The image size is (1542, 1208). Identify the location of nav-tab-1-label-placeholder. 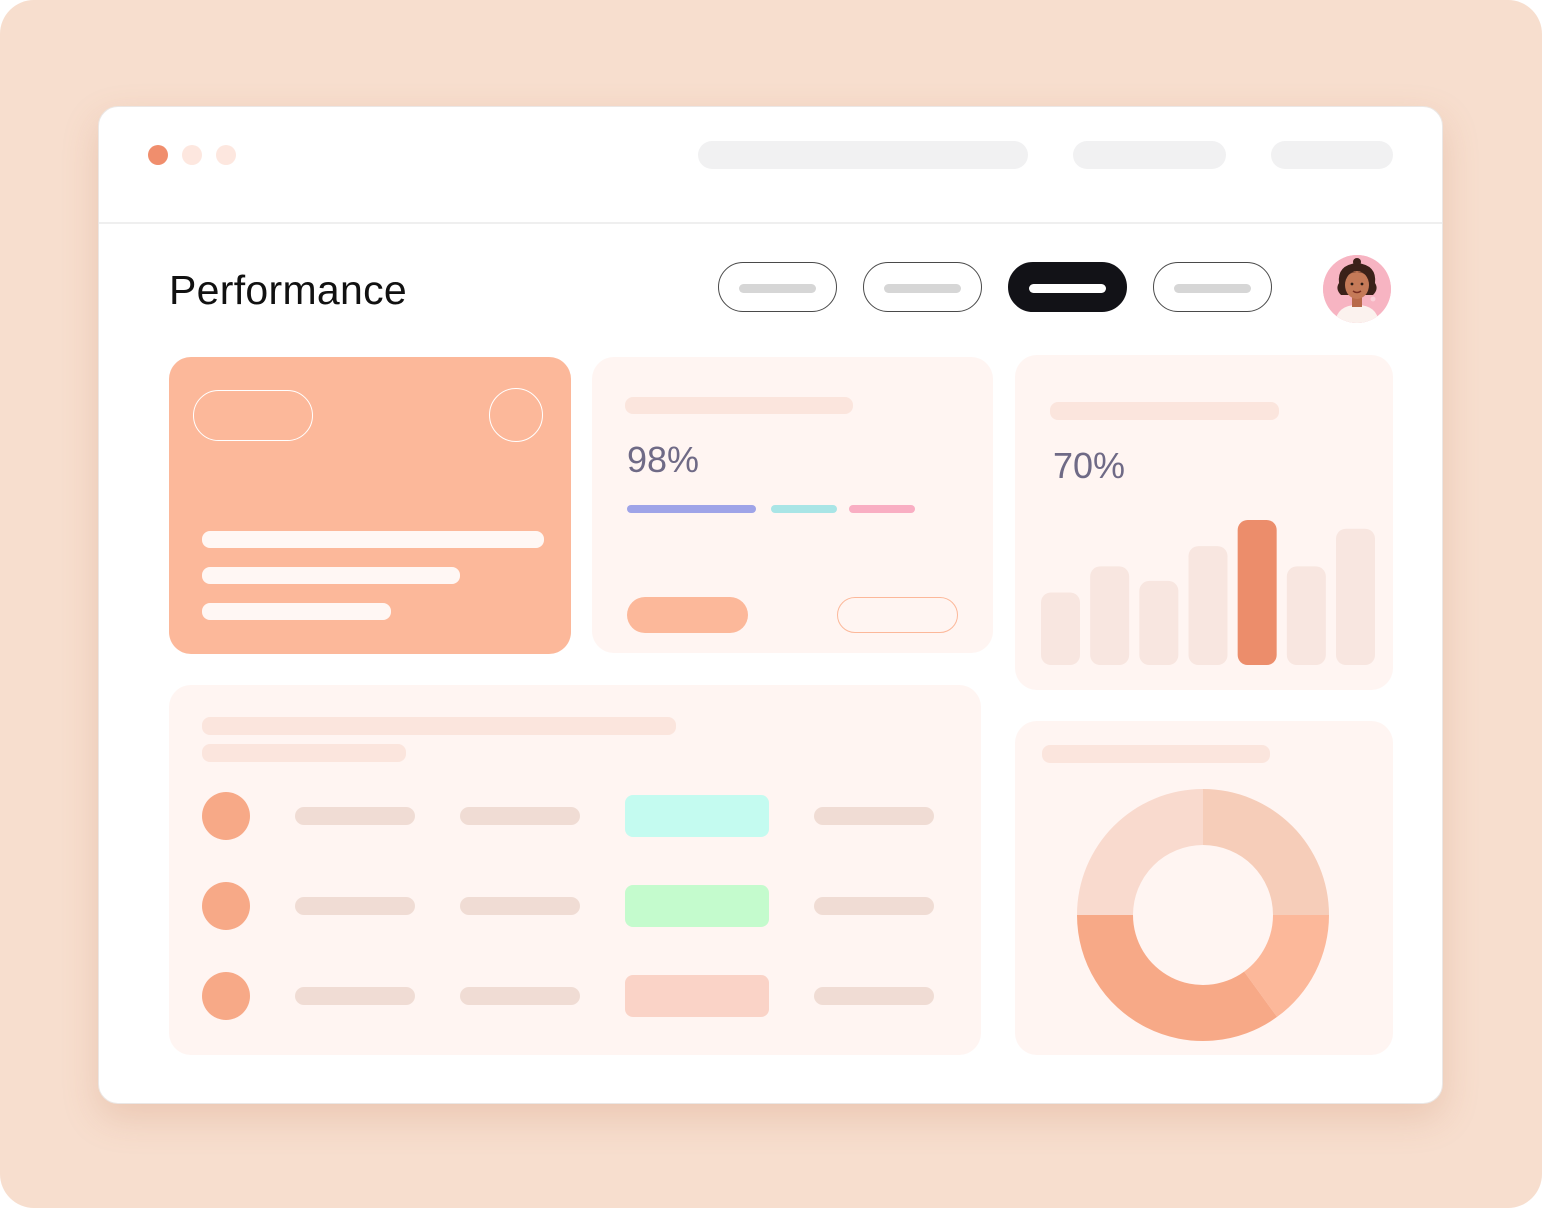
(777, 288).